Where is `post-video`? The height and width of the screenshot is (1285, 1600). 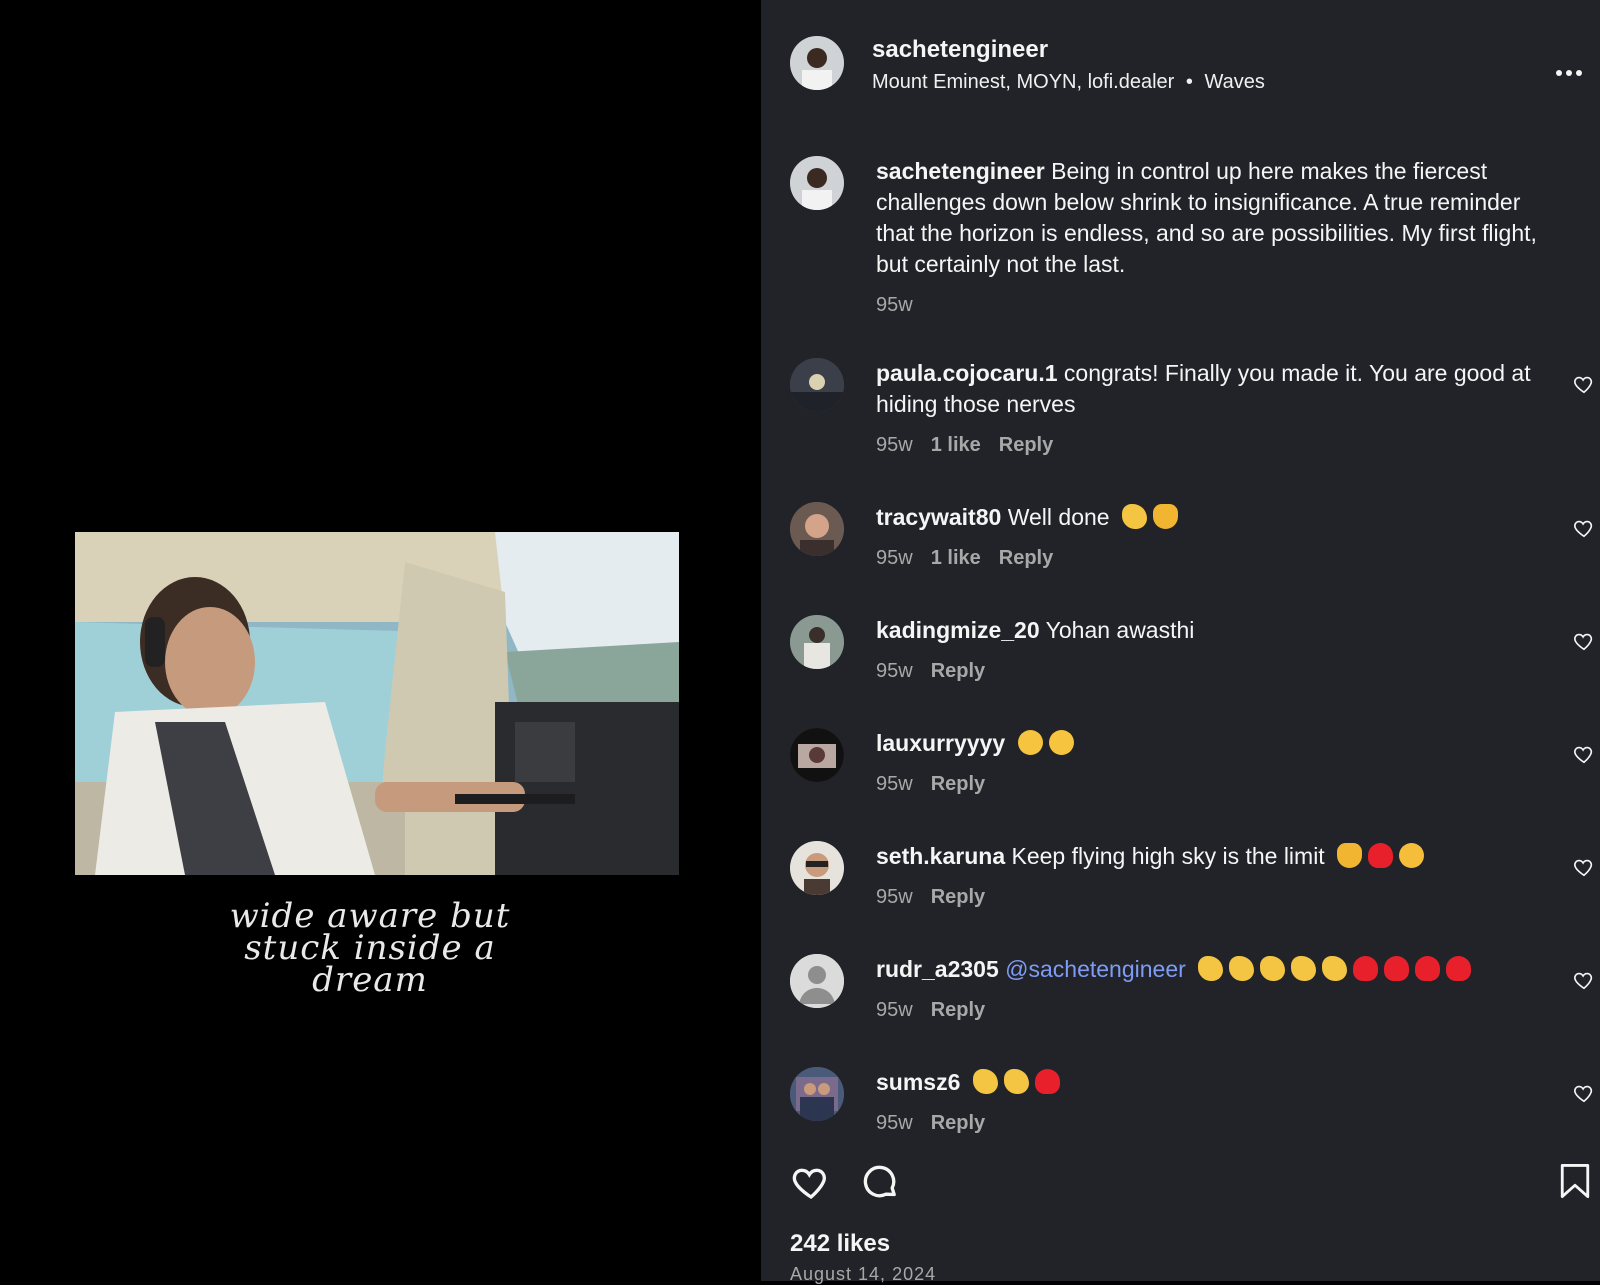 post-video is located at coordinates (377, 703).